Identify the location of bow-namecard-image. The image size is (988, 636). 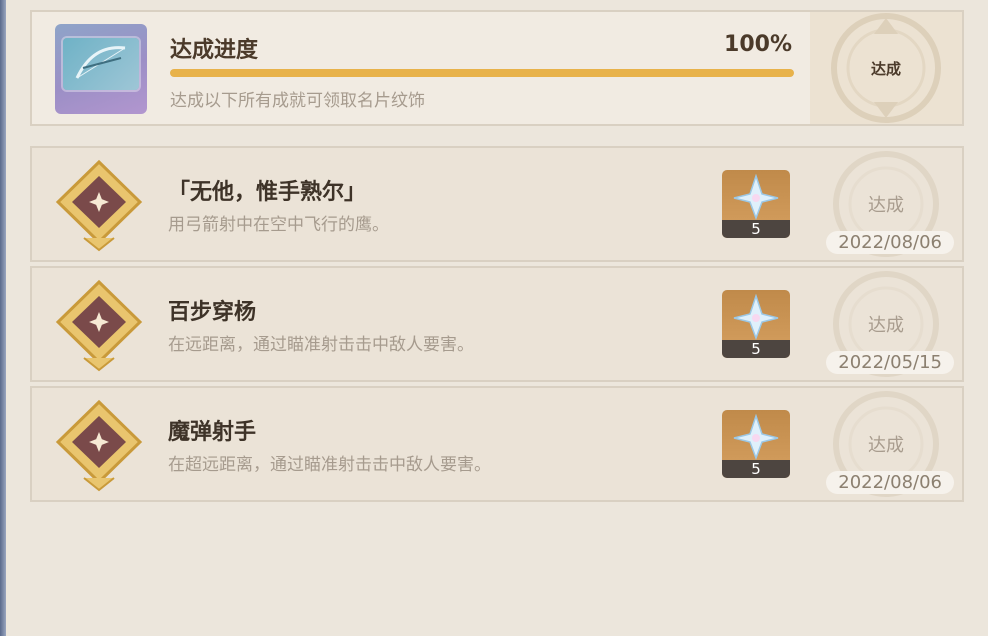
(101, 64).